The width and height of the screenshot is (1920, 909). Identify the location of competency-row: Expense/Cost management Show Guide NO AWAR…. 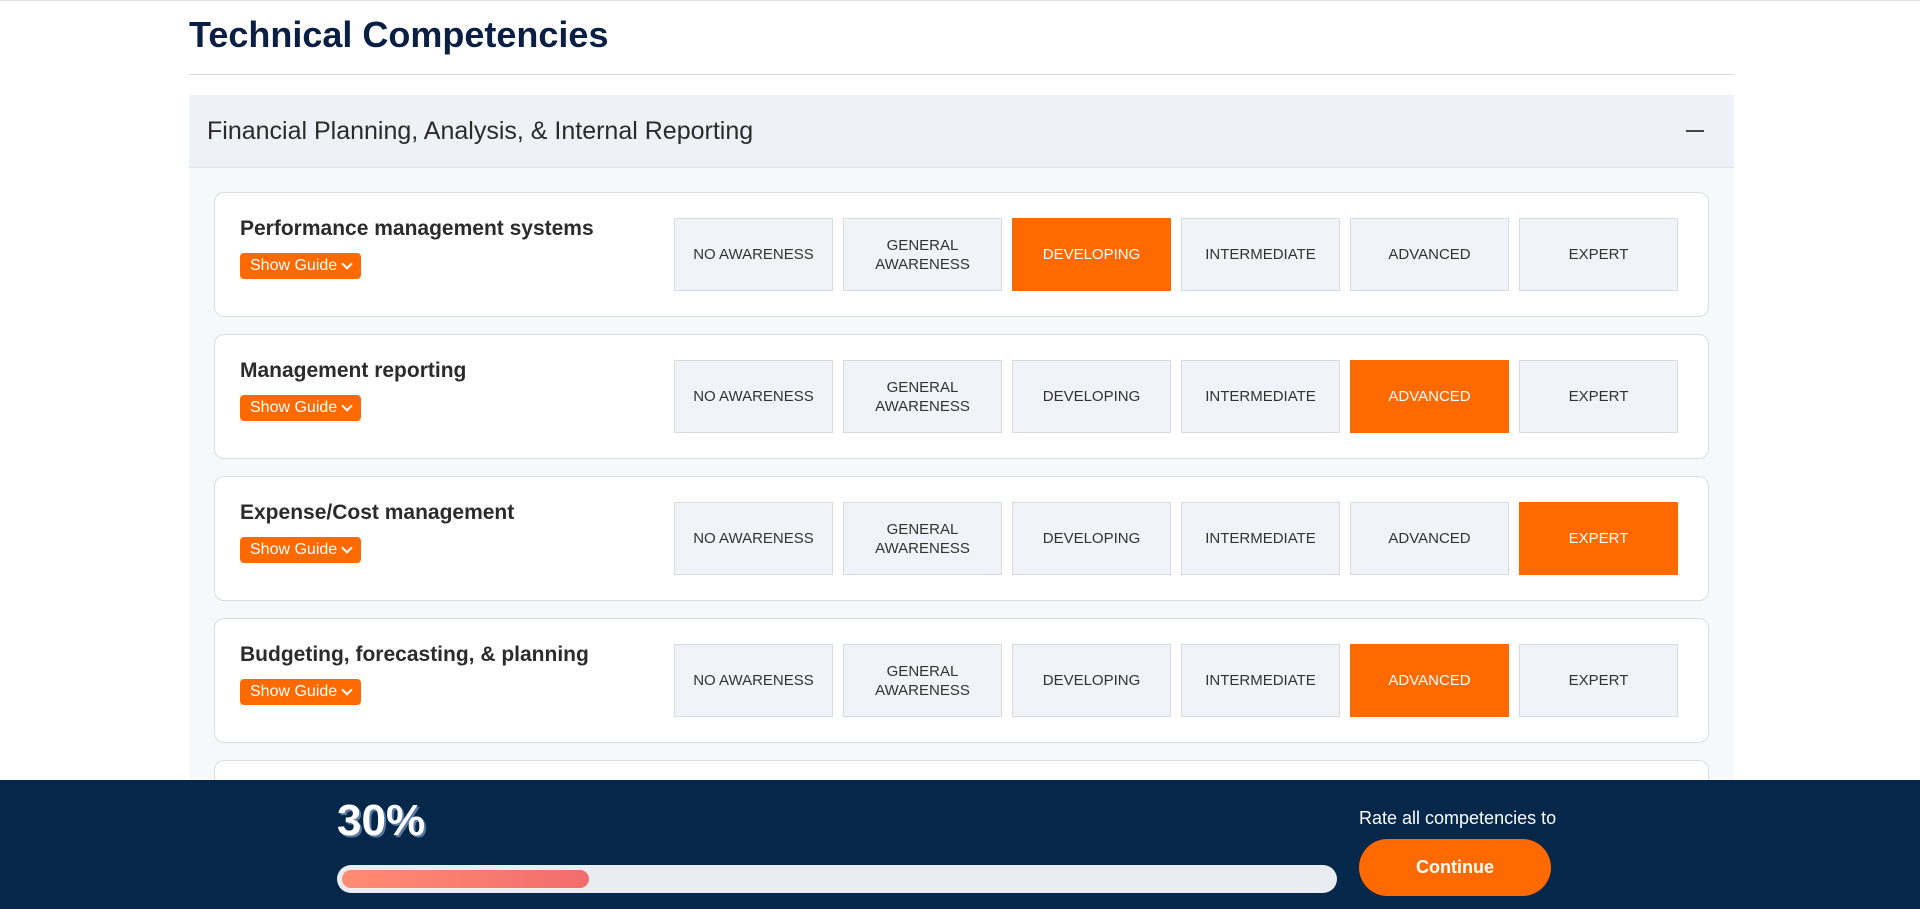
(961, 538).